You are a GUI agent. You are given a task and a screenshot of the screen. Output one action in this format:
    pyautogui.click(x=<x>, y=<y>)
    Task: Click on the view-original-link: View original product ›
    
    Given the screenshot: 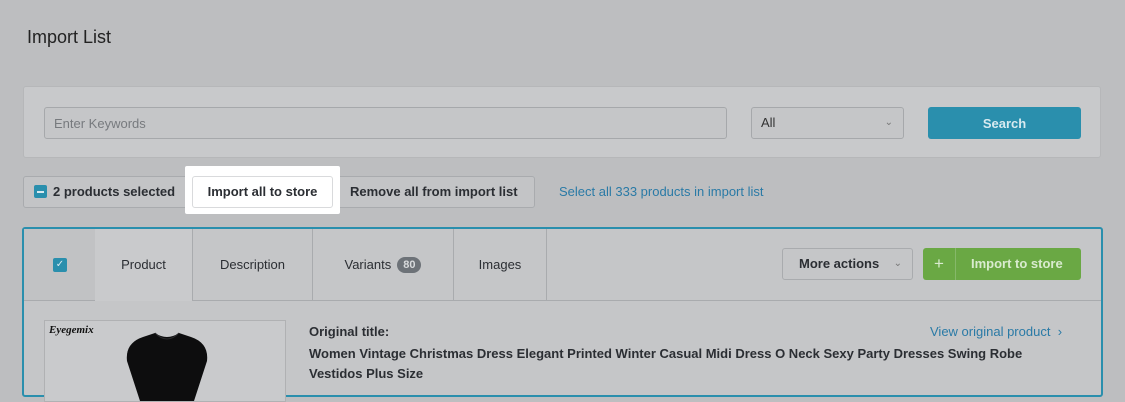 What is the action you would take?
    pyautogui.click(x=996, y=331)
    